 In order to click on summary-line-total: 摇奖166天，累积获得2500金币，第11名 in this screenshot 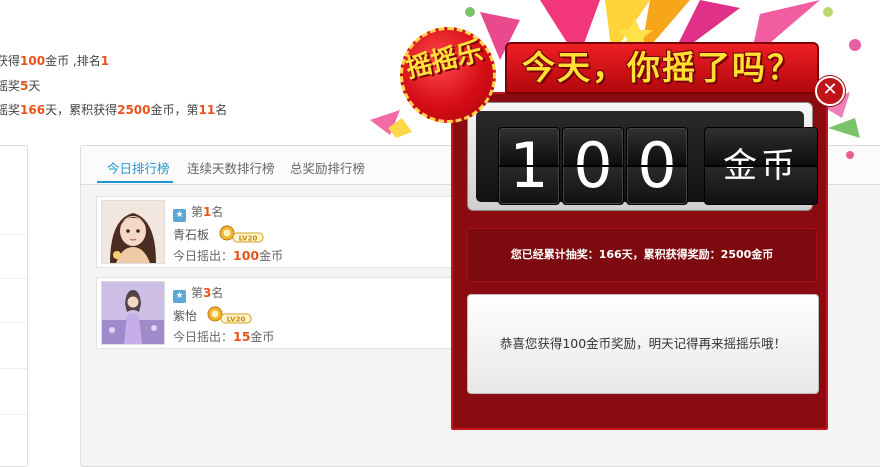, I will do `click(113, 109)`.